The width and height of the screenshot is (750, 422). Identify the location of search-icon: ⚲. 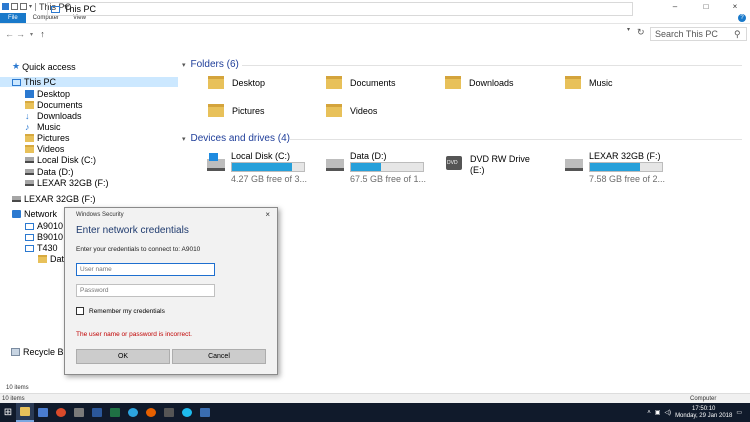
(737, 33).